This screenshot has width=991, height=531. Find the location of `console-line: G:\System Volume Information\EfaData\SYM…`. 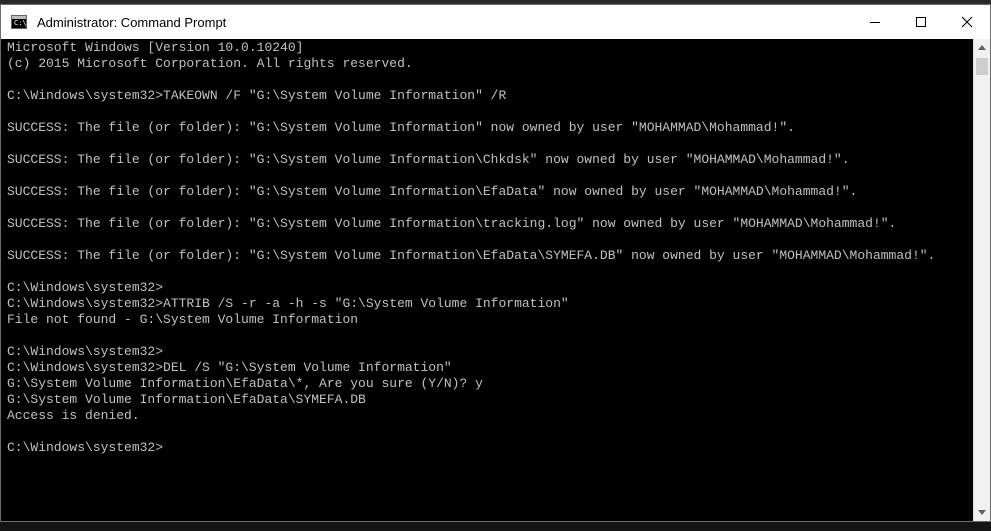

console-line: G:\System Volume Information\EfaData\SYM… is located at coordinates (186, 399).